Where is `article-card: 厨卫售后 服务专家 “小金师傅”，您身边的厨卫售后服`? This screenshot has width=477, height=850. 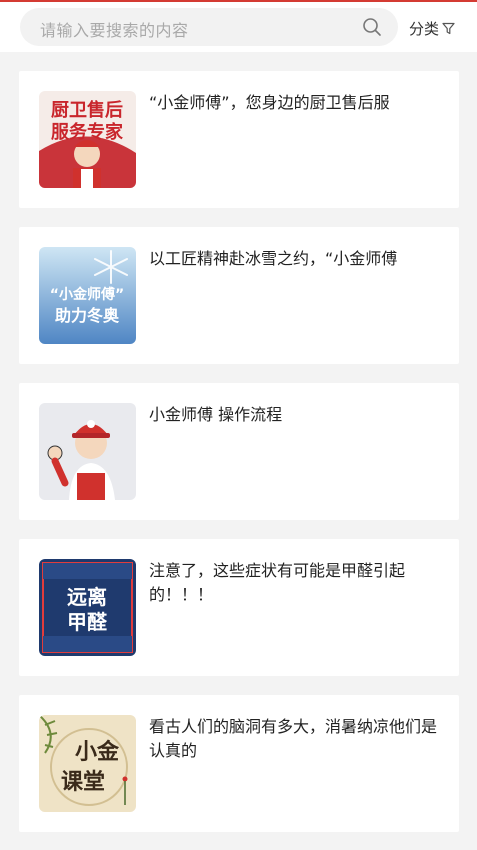
article-card: 厨卫售后 服务专家 “小金师傅”，您身边的厨卫售后服 is located at coordinates (239, 139).